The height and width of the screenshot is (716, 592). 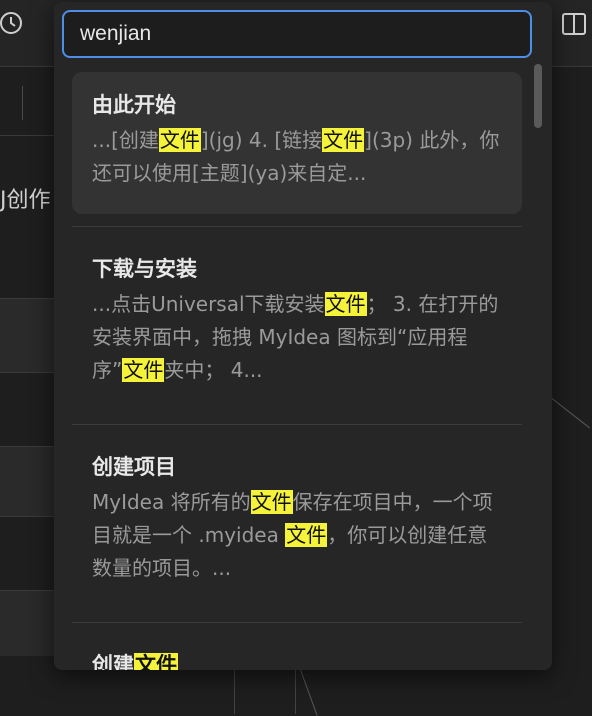 I want to click on snippet-text: 创建, so click(x=113, y=661).